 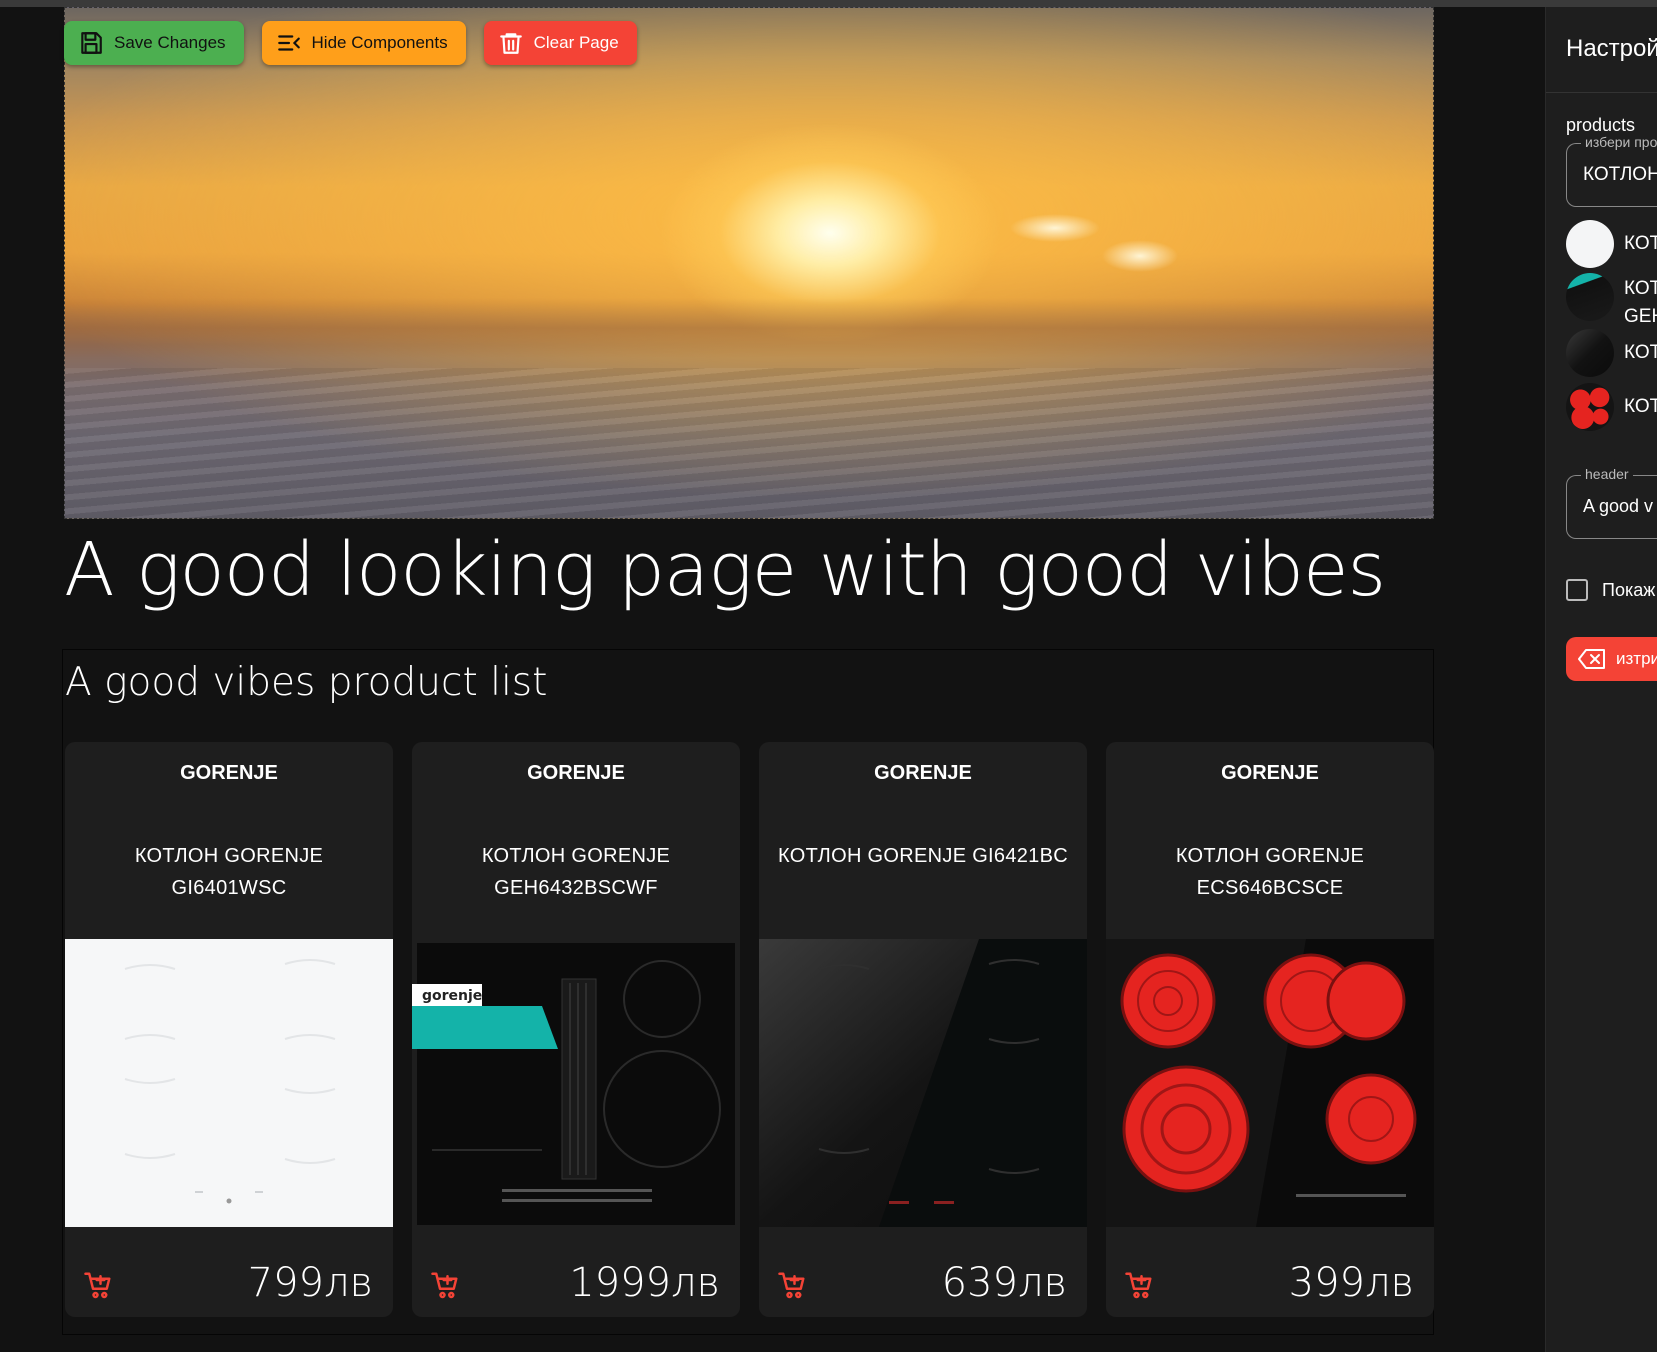 I want to click on products-select-value: КОТЛОН, so click(x=1620, y=174).